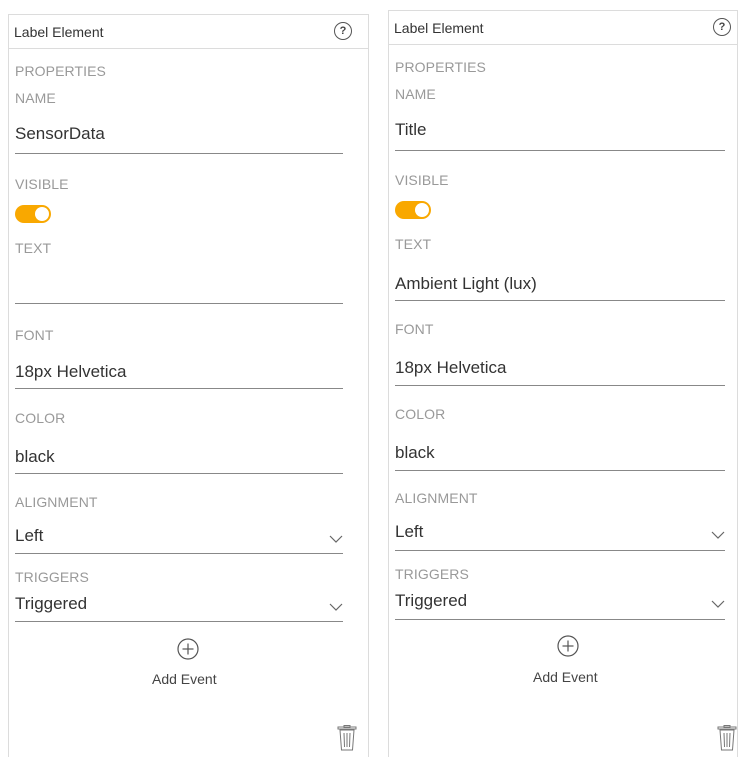  I want to click on text-field, so click(179, 289).